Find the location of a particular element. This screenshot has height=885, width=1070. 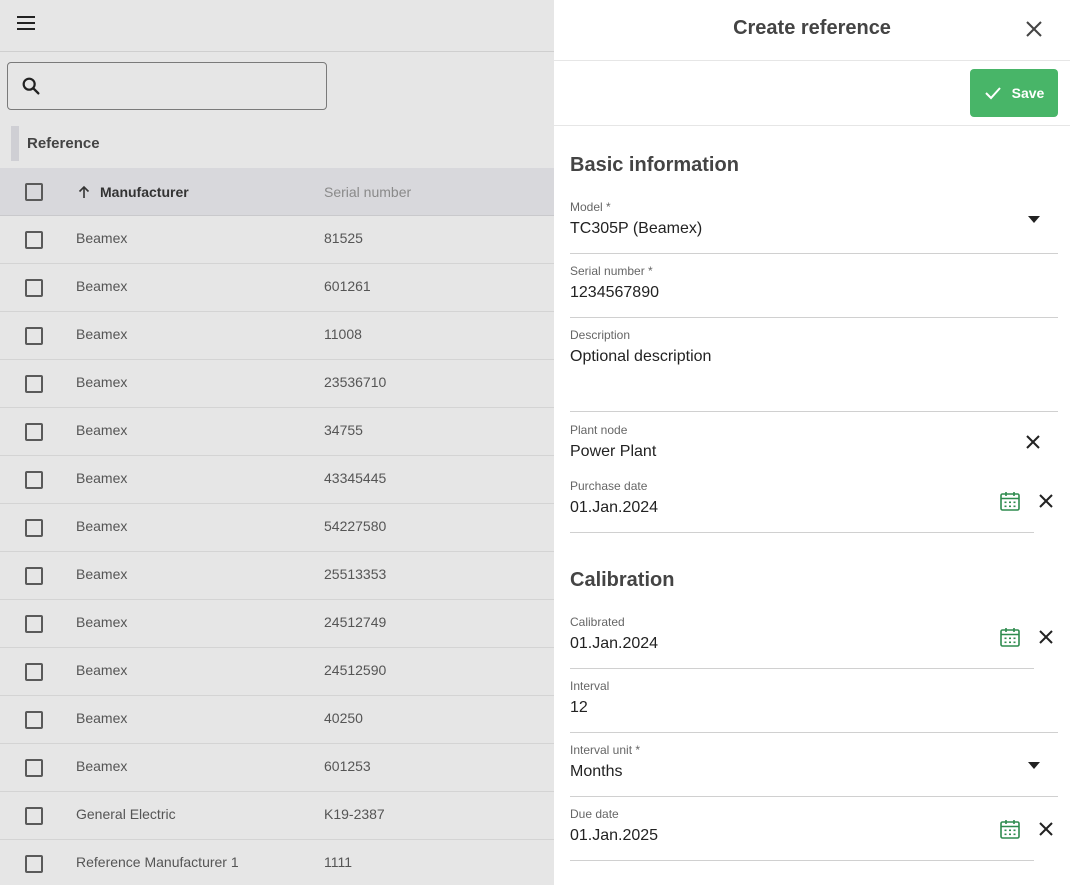

model-label: Model * is located at coordinates (590, 207).